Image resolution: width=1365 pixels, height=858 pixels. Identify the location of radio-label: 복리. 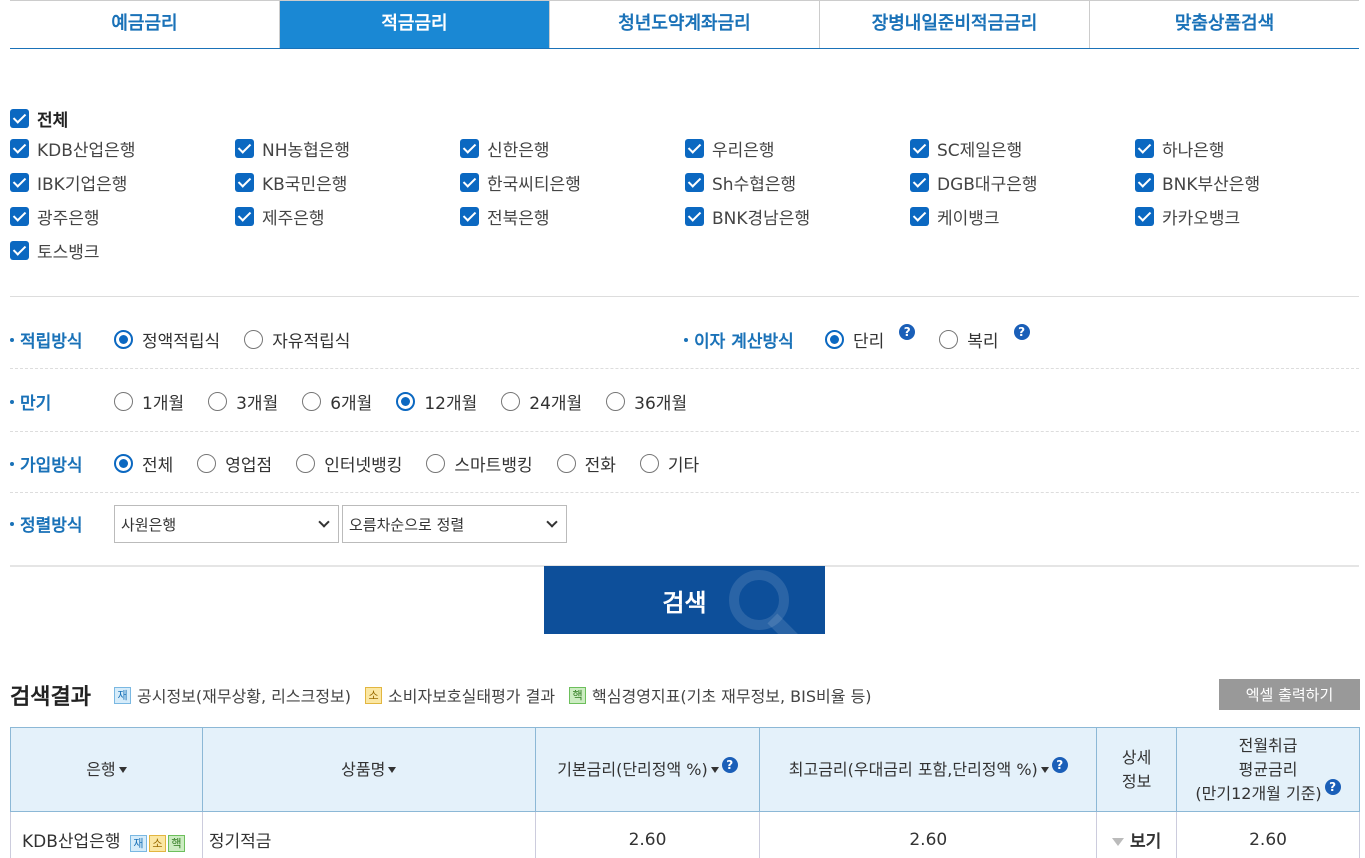
(983, 342).